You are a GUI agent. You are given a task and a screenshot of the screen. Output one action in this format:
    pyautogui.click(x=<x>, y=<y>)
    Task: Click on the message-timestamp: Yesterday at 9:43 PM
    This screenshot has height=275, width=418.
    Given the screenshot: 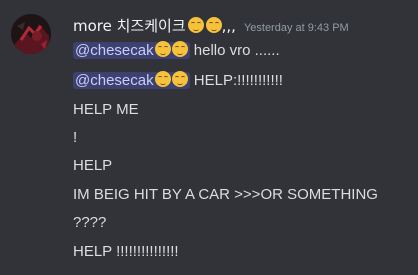 What is the action you would take?
    pyautogui.click(x=296, y=28)
    